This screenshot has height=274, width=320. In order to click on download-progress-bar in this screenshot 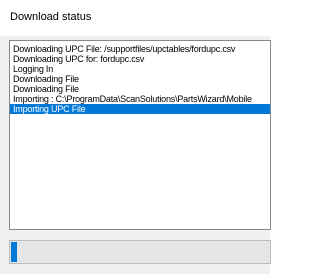, I will do `click(140, 252)`.